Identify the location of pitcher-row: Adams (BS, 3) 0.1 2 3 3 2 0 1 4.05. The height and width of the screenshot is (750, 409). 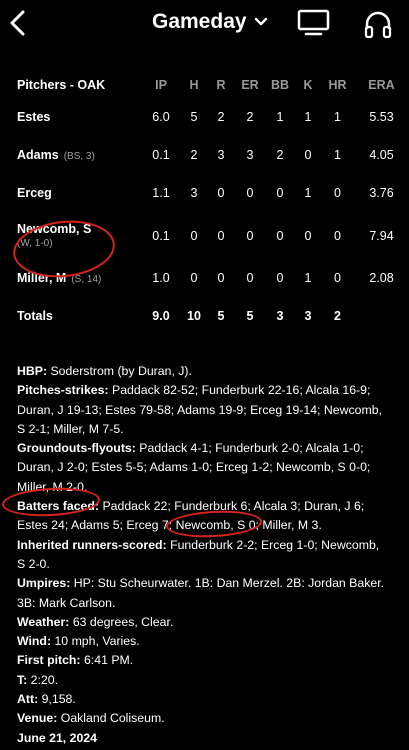
(204, 155).